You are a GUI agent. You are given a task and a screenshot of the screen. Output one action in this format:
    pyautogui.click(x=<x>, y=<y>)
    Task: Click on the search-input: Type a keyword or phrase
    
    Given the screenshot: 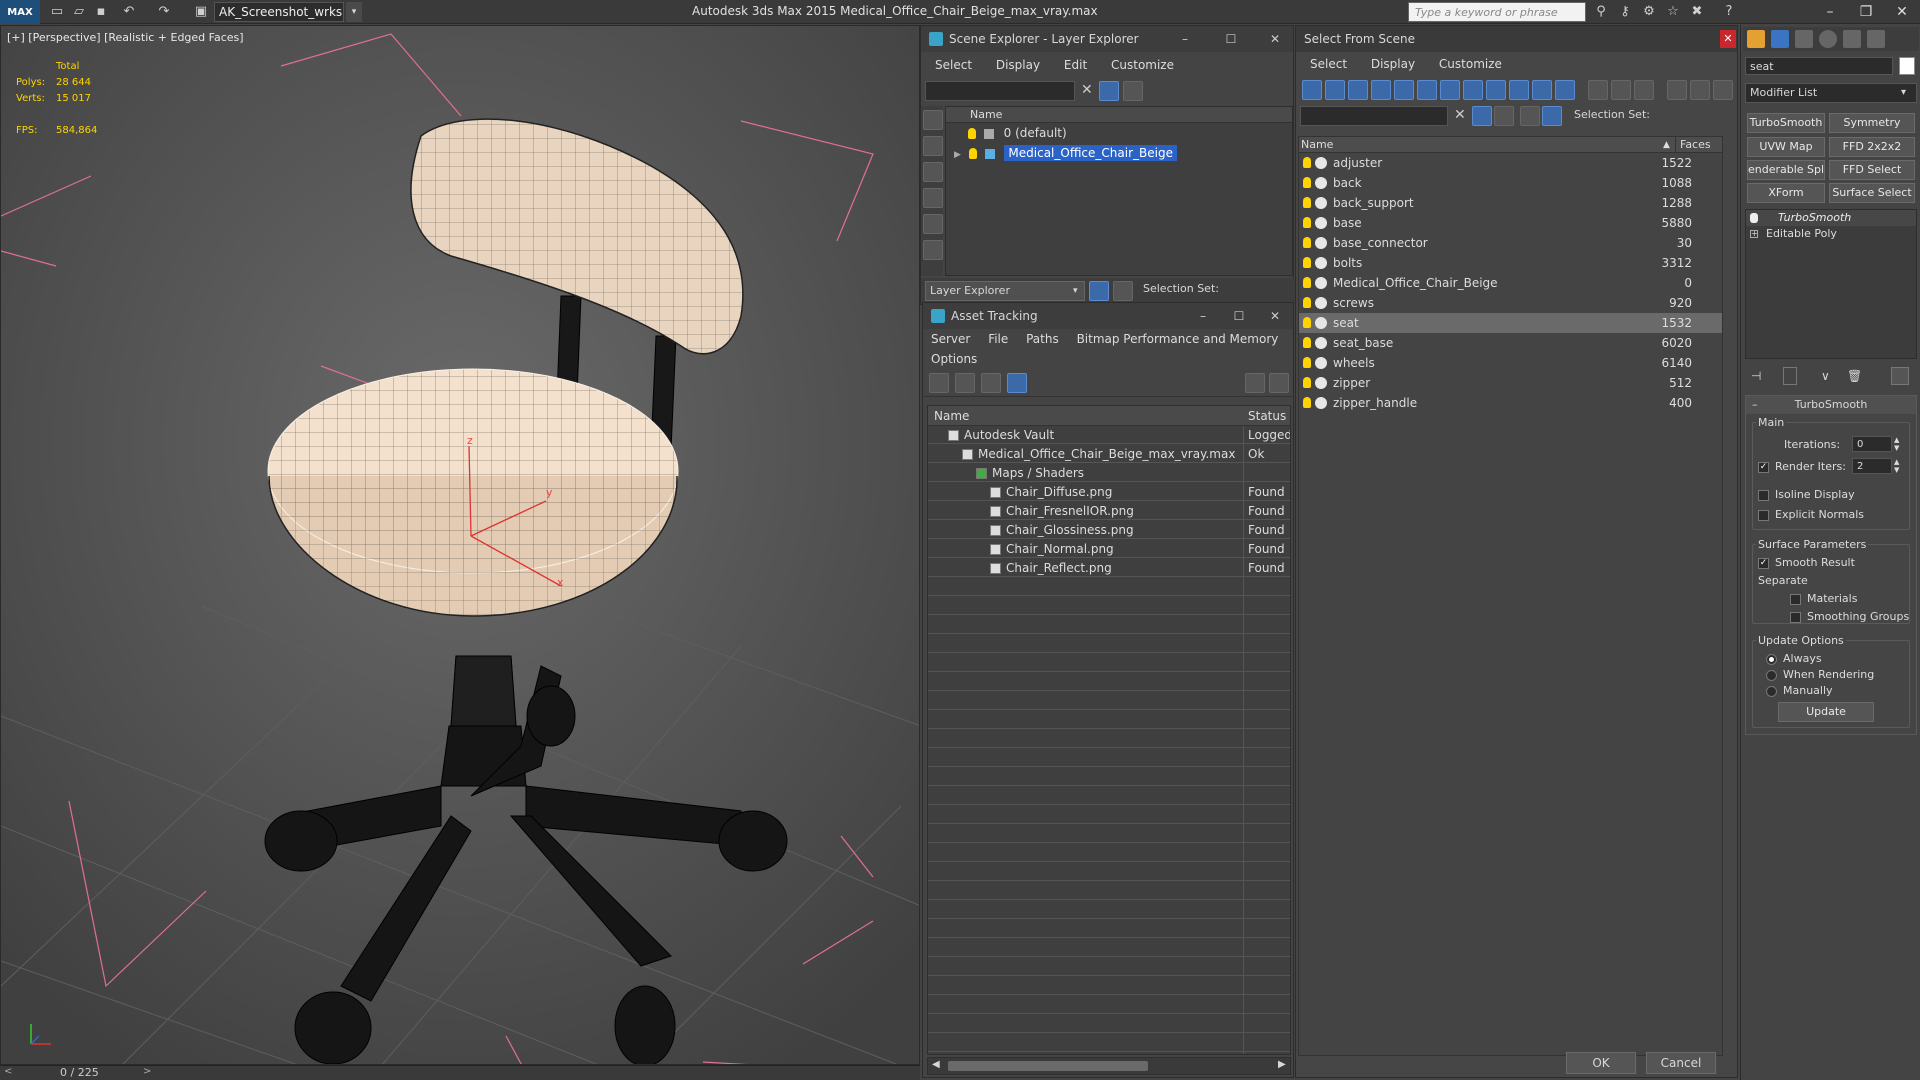 What is the action you would take?
    pyautogui.click(x=1497, y=12)
    